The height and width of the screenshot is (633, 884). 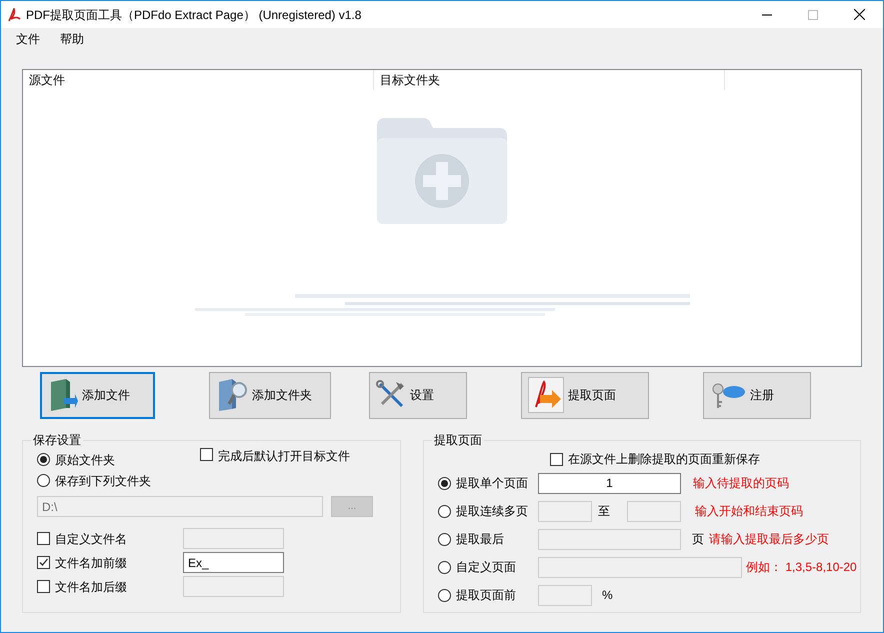 I want to click on toolbar-button: 设置, so click(x=418, y=395).